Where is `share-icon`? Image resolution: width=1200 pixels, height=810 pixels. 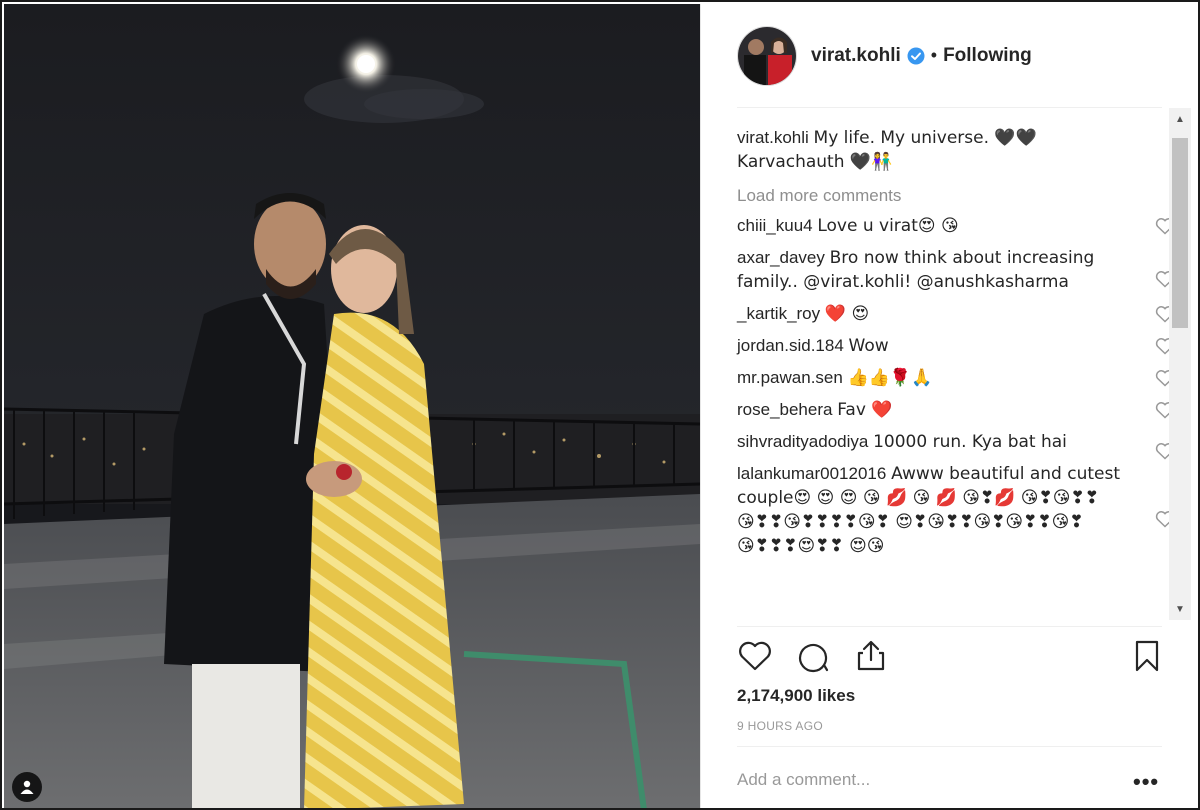 share-icon is located at coordinates (871, 656).